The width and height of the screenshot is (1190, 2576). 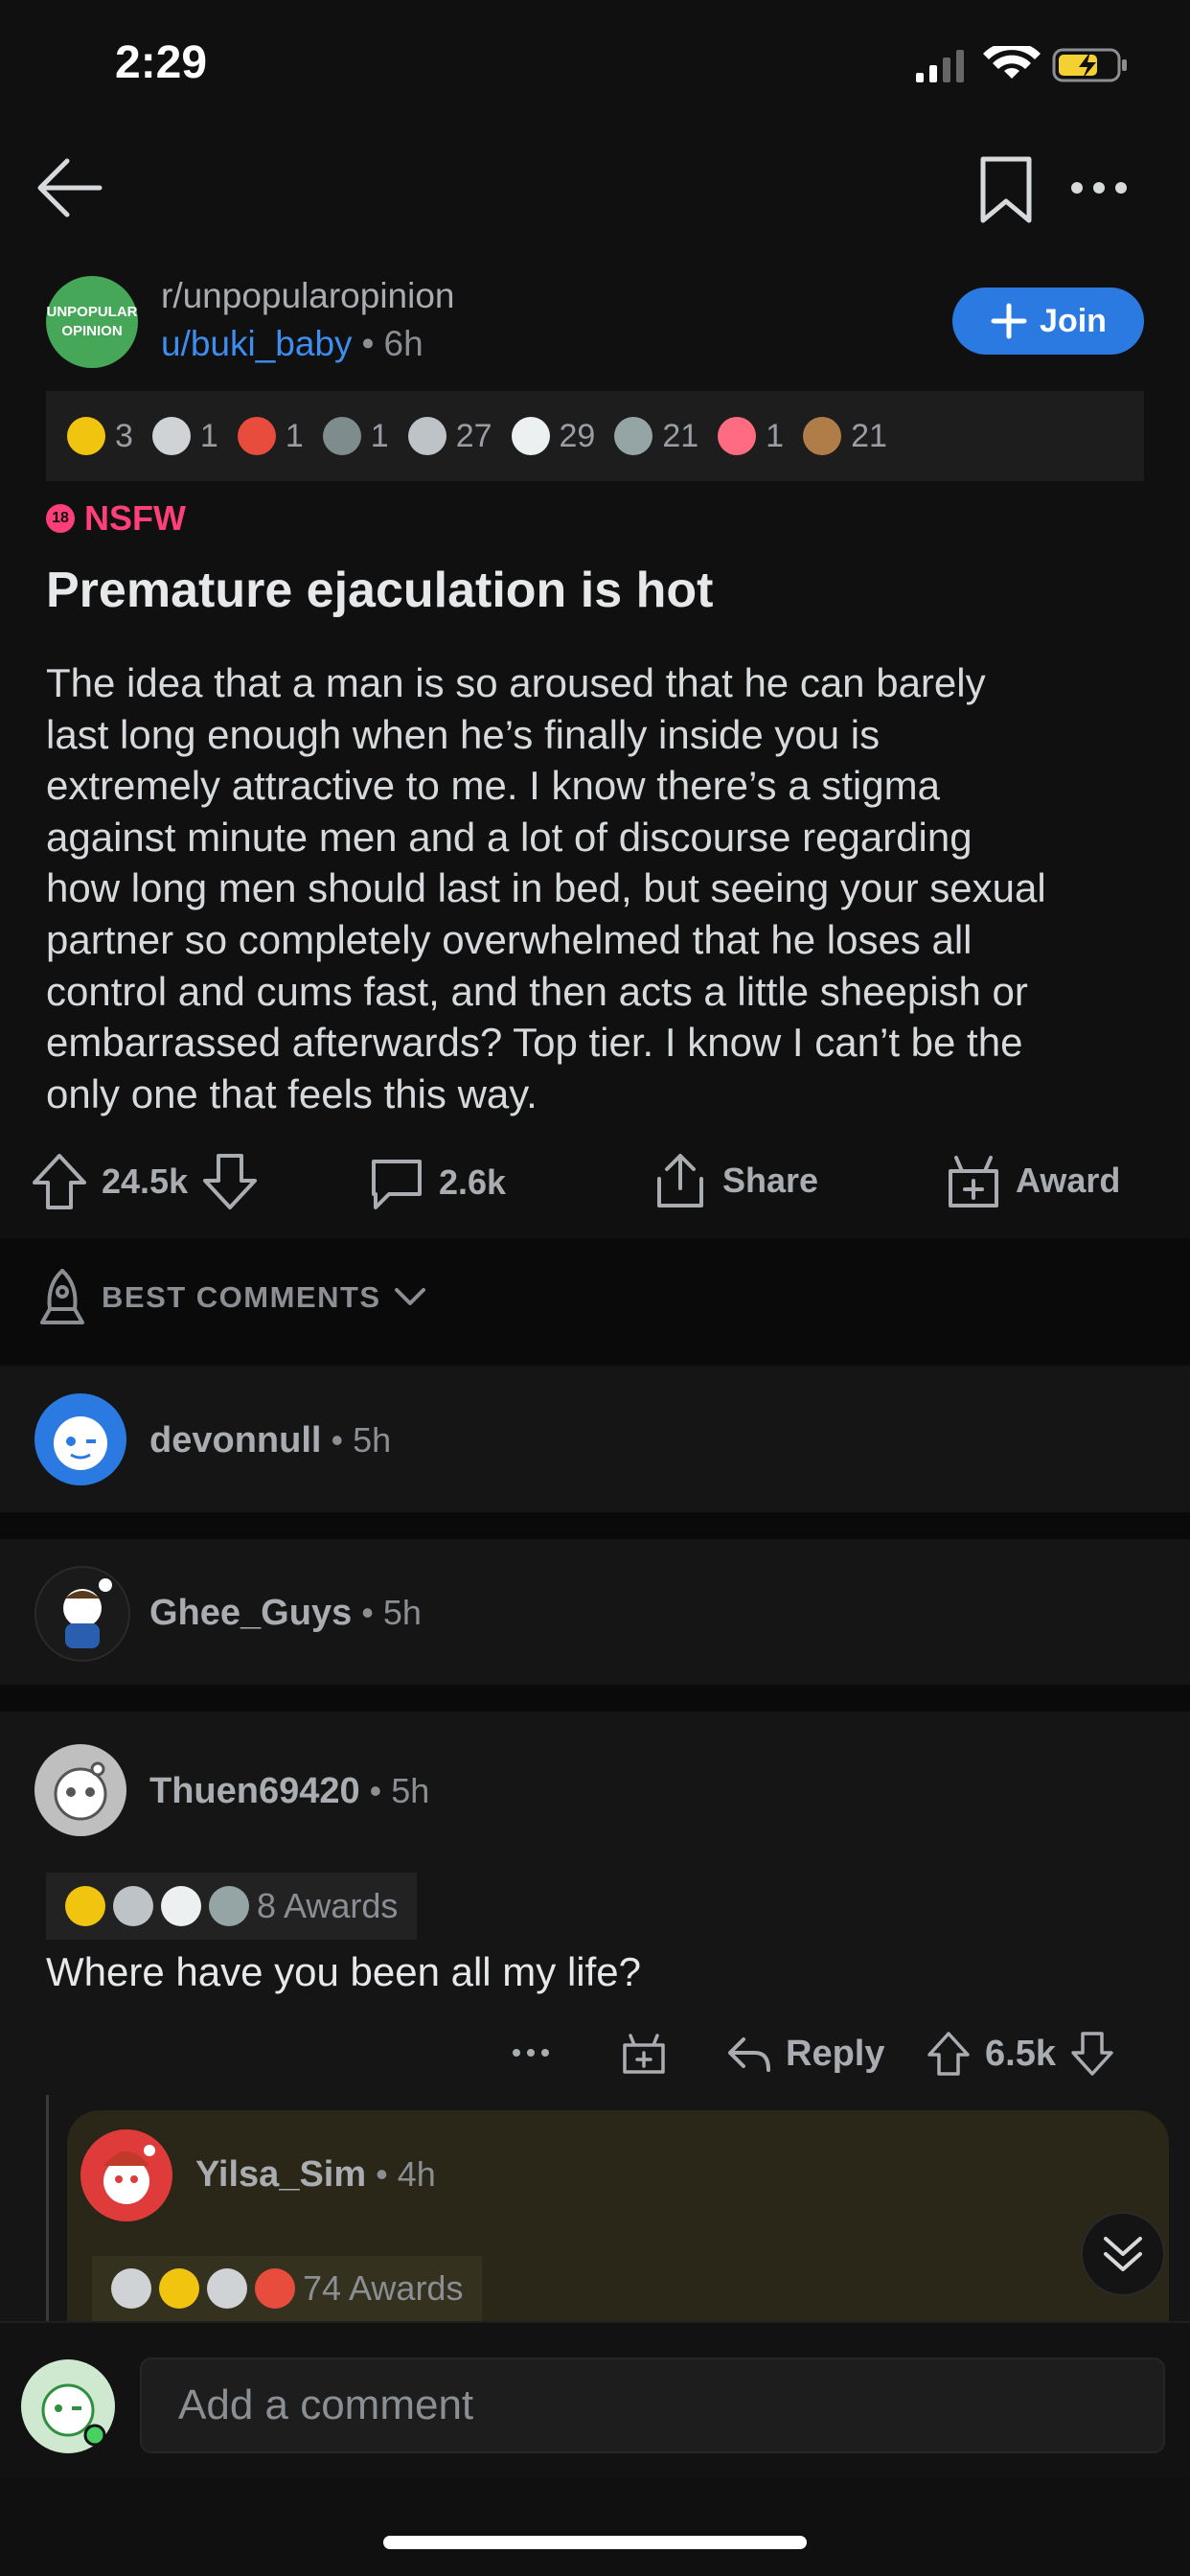 What do you see at coordinates (474, 435) in the screenshot?
I see `award-count: 27` at bounding box center [474, 435].